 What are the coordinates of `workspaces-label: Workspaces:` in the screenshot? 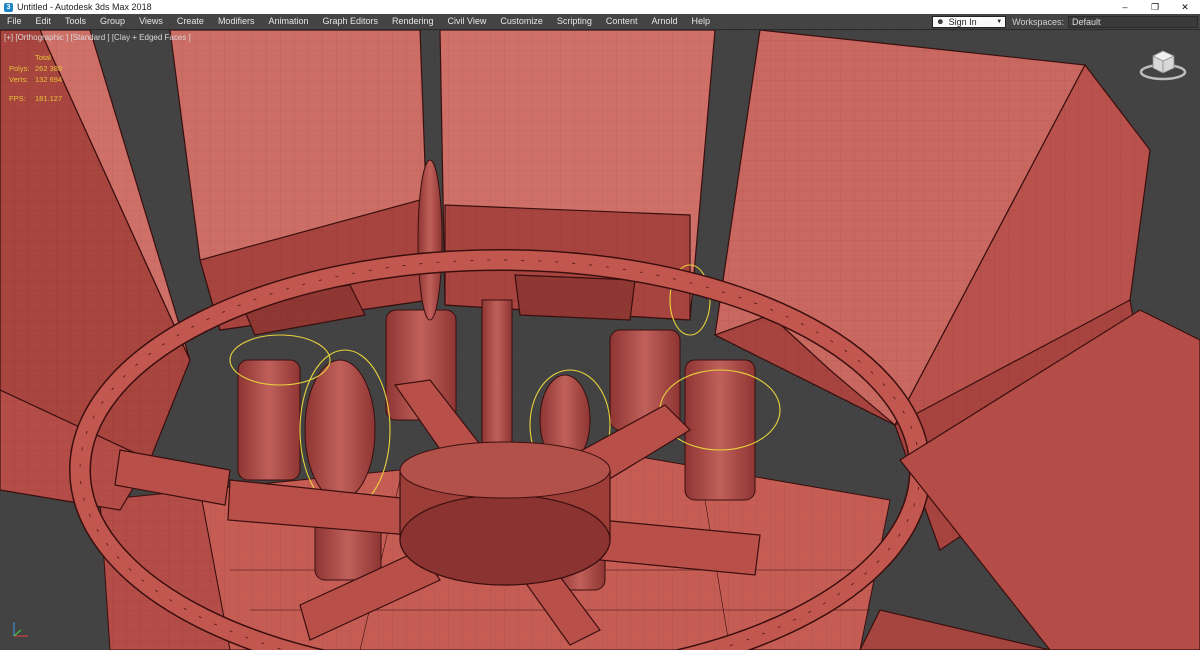 It's located at (1038, 21).